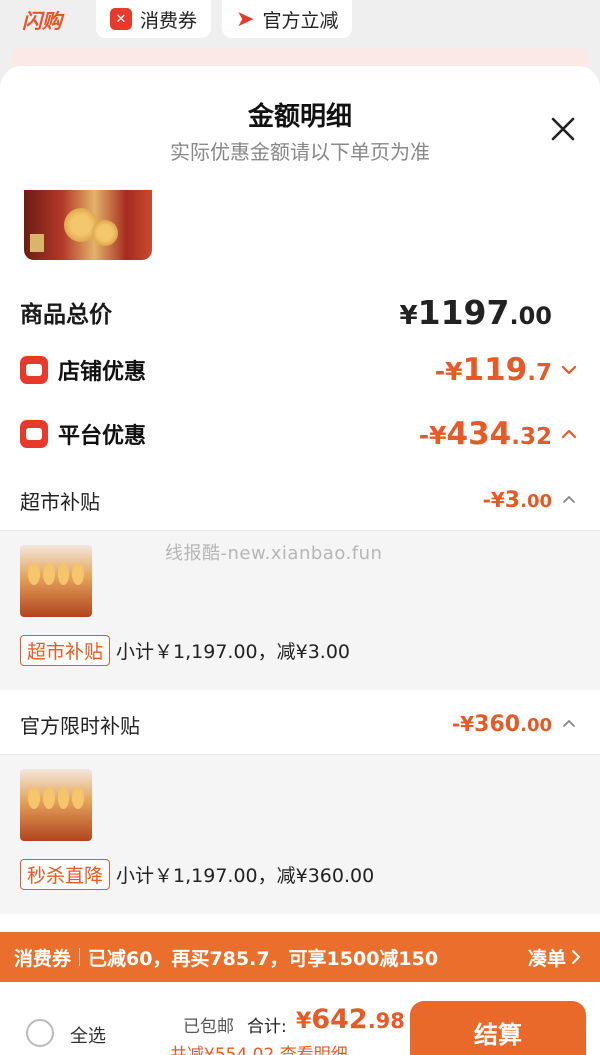 Image resolution: width=600 pixels, height=1055 pixels. What do you see at coordinates (274, 553) in the screenshot?
I see `watermark: 线报酷-new.xianbao.fun` at bounding box center [274, 553].